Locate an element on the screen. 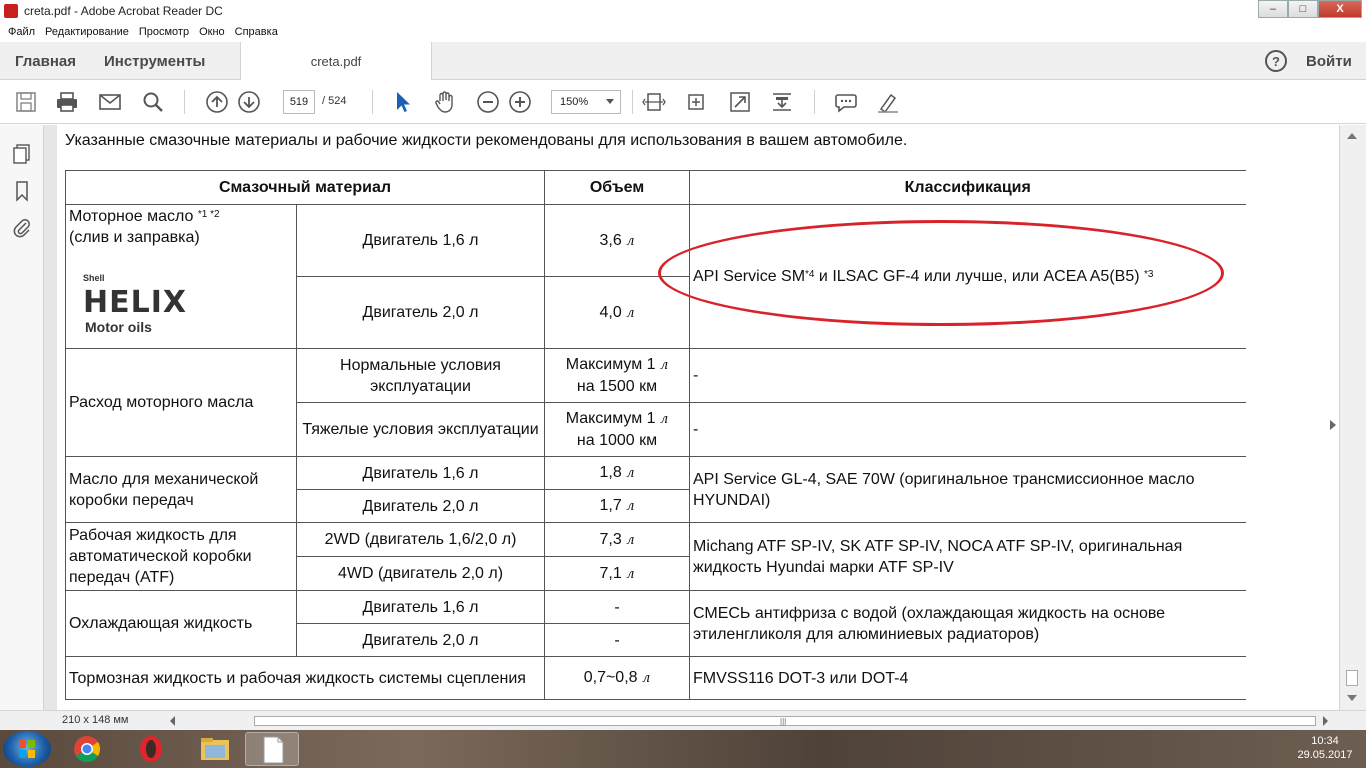  zoom-select: 150% is located at coordinates (586, 102).